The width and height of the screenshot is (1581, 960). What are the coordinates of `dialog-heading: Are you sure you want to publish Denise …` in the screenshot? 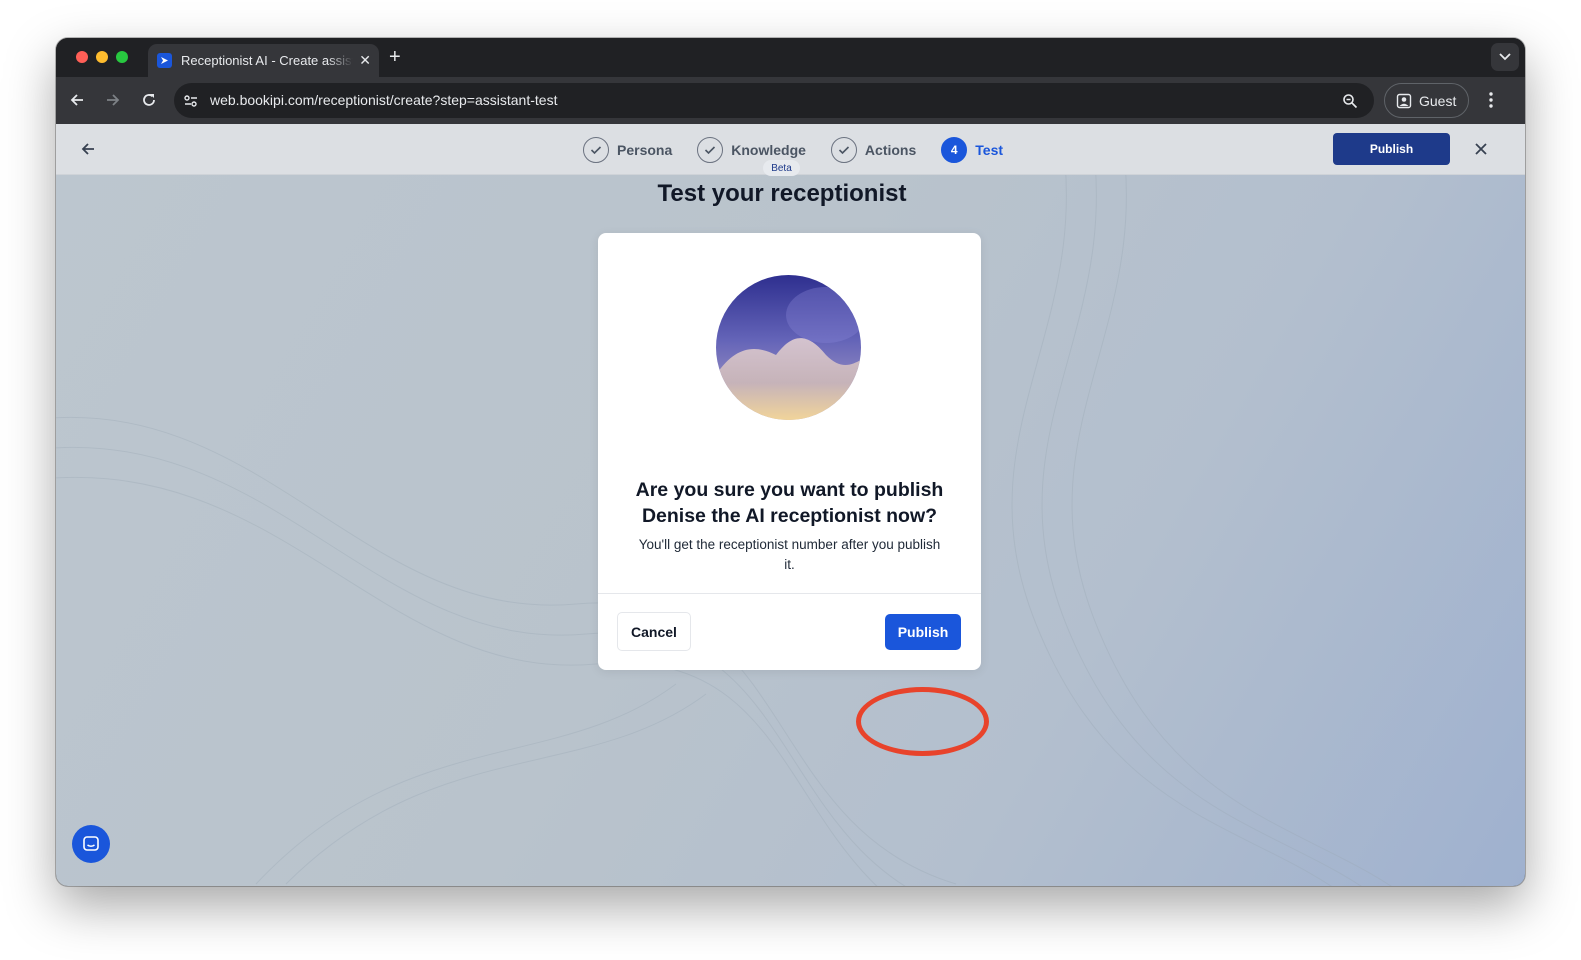 It's located at (789, 503).